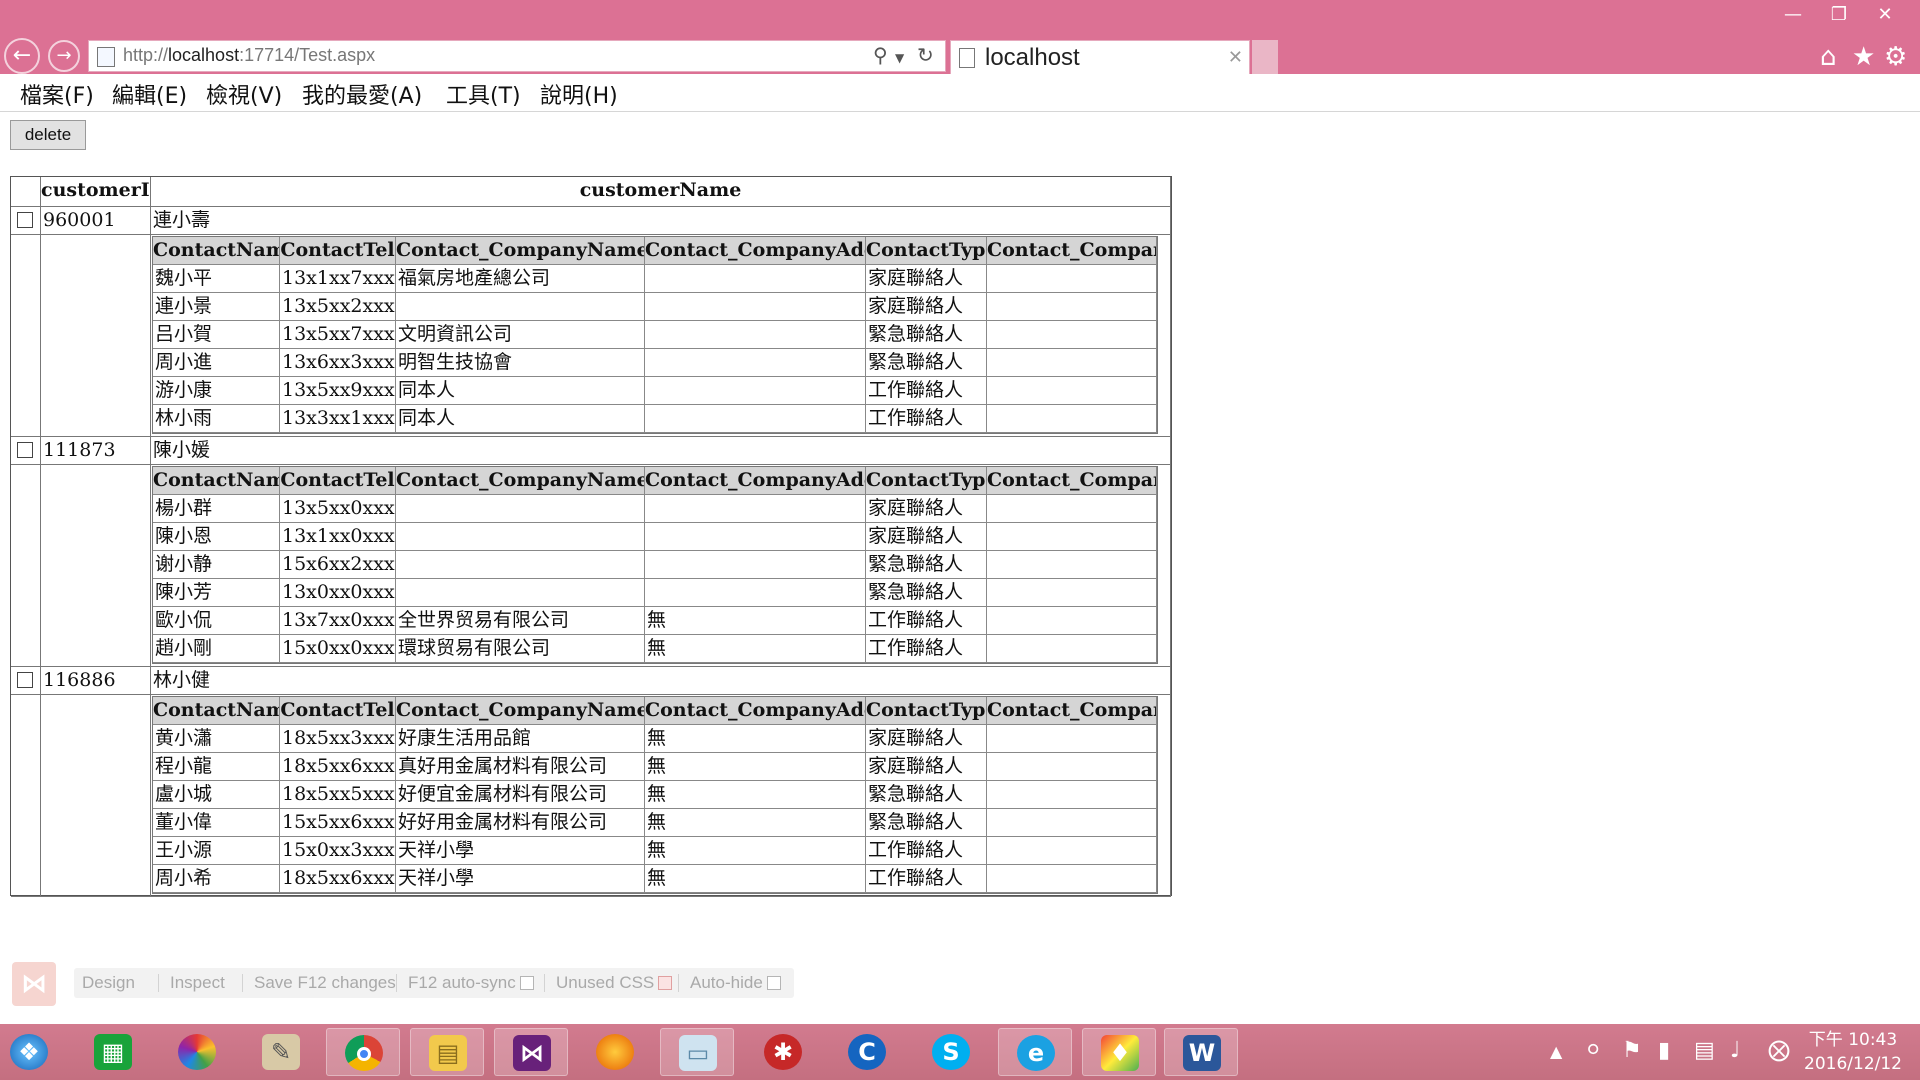 The width and height of the screenshot is (1920, 1080). What do you see at coordinates (338, 621) in the screenshot?
I see `contact-cell: 13x7xx0xxxx` at bounding box center [338, 621].